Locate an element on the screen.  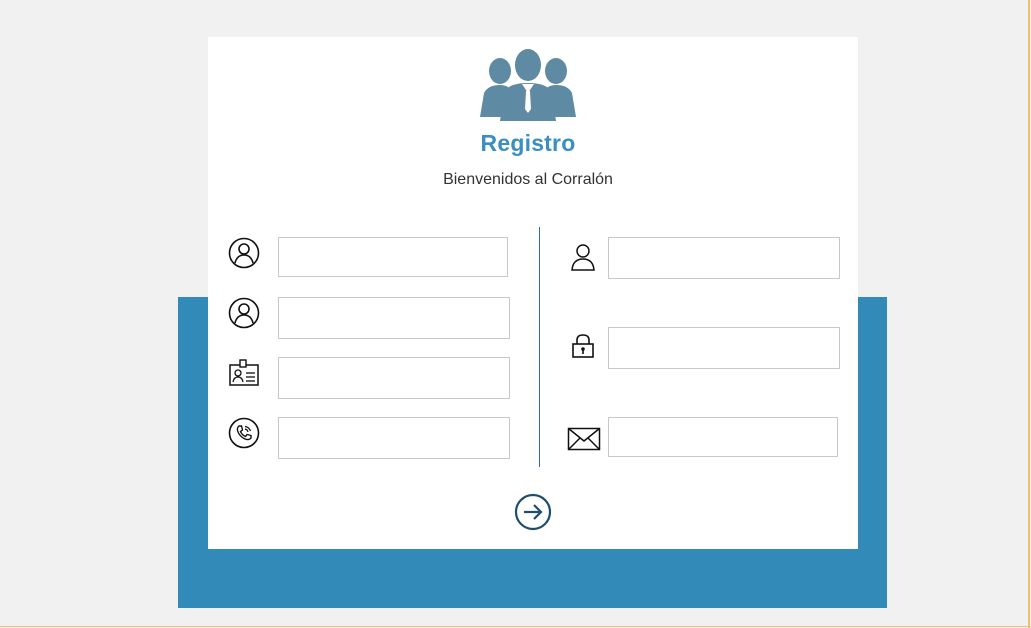
phone-field-input is located at coordinates (394, 438).